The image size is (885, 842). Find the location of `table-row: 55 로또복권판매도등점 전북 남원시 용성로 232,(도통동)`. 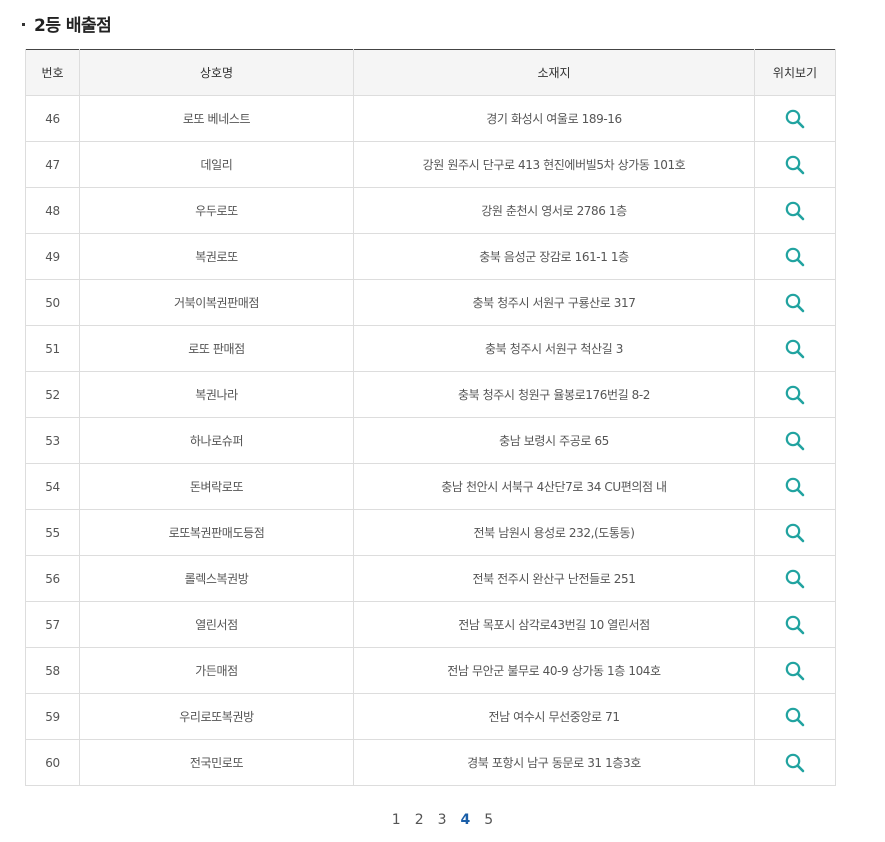

table-row: 55 로또복권판매도등점 전북 남원시 용성로 232,(도통동) is located at coordinates (430, 532).